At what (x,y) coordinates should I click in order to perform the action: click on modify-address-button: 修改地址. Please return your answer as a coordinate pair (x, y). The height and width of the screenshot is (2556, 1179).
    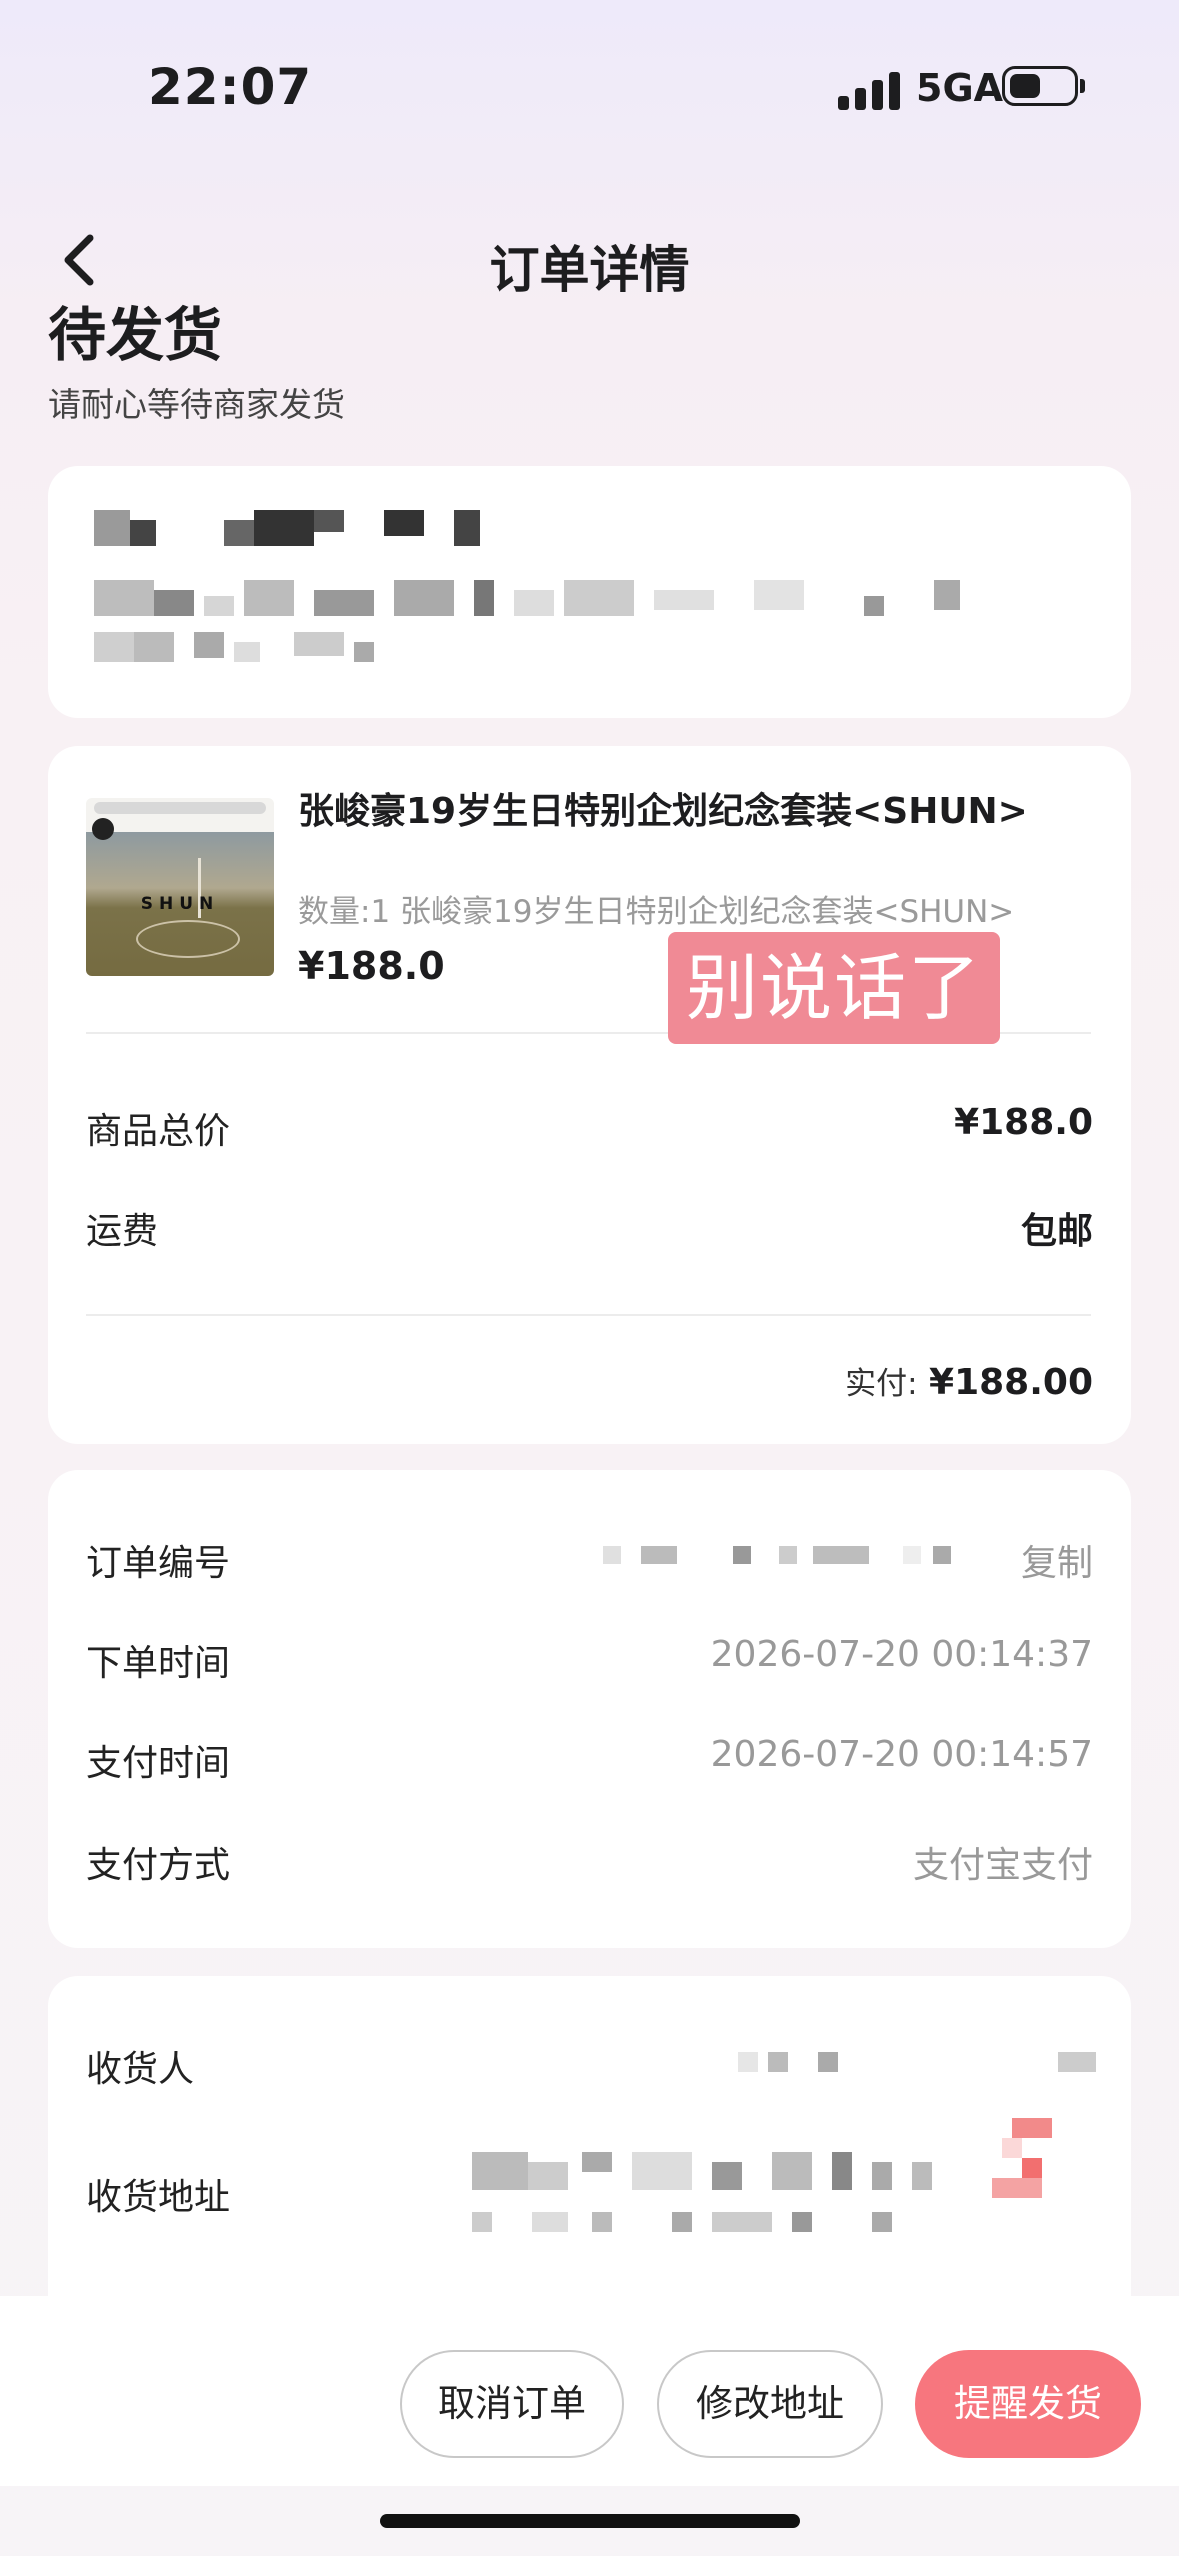
    Looking at the image, I should click on (770, 2404).